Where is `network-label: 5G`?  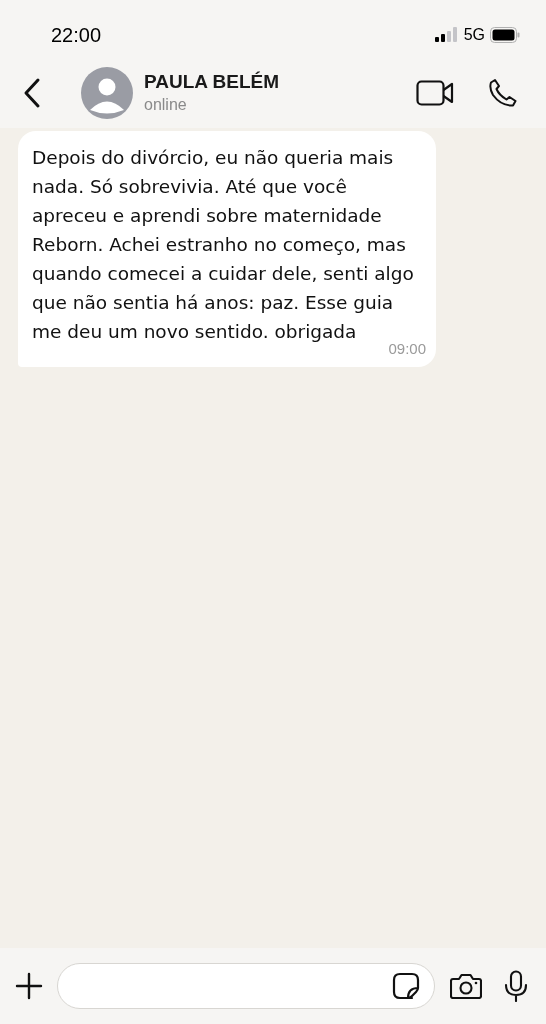 network-label: 5G is located at coordinates (474, 35).